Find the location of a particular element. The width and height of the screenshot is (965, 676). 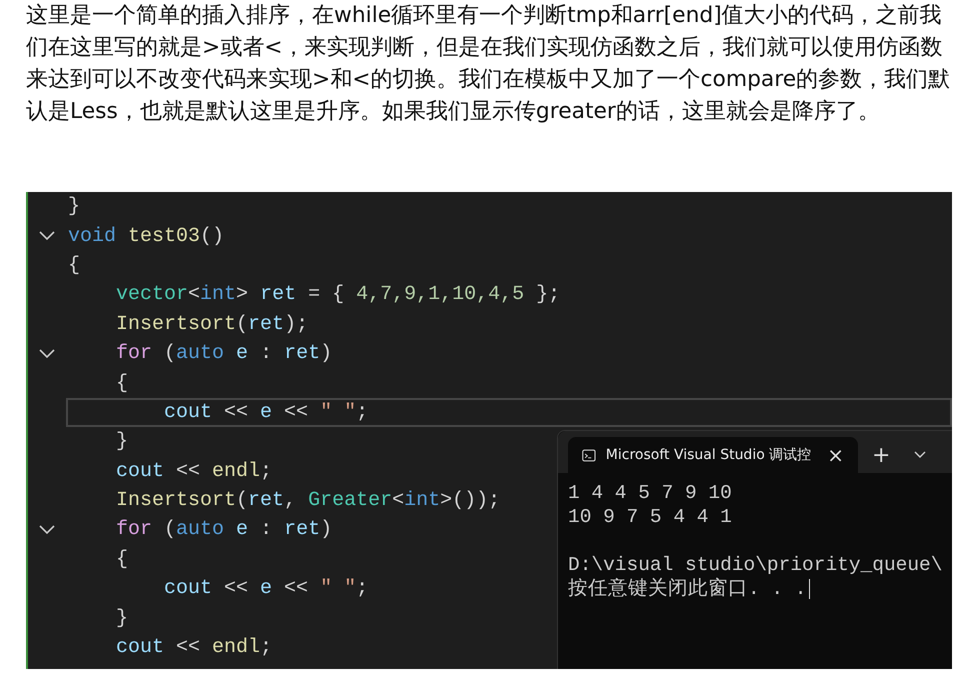

console-output-line: D:\visual studio\priority_queue\ is located at coordinates (755, 565).